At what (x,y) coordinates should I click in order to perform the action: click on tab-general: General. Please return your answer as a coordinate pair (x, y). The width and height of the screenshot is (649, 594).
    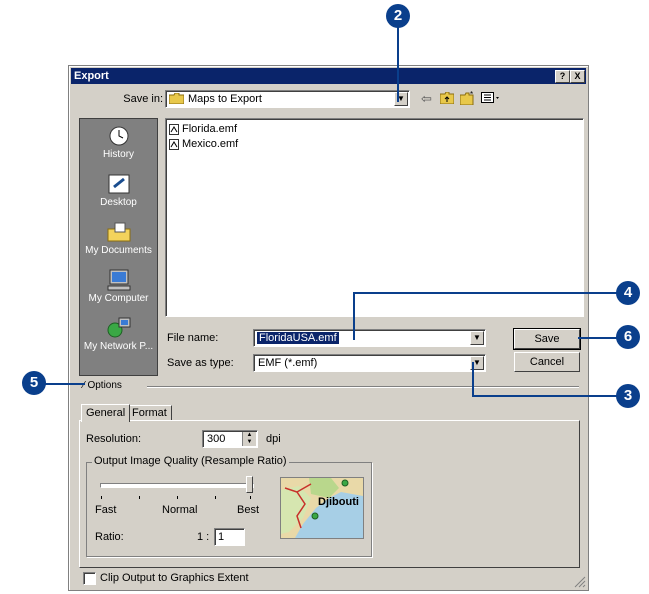
    Looking at the image, I should click on (106, 413).